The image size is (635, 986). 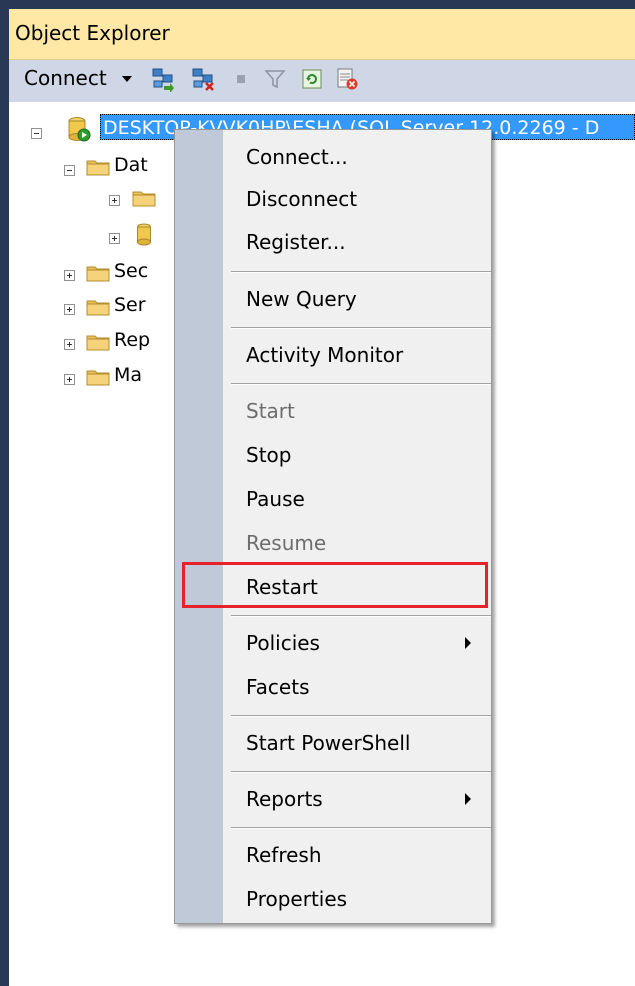 I want to click on menu-item-properties: Properties, so click(x=333, y=899).